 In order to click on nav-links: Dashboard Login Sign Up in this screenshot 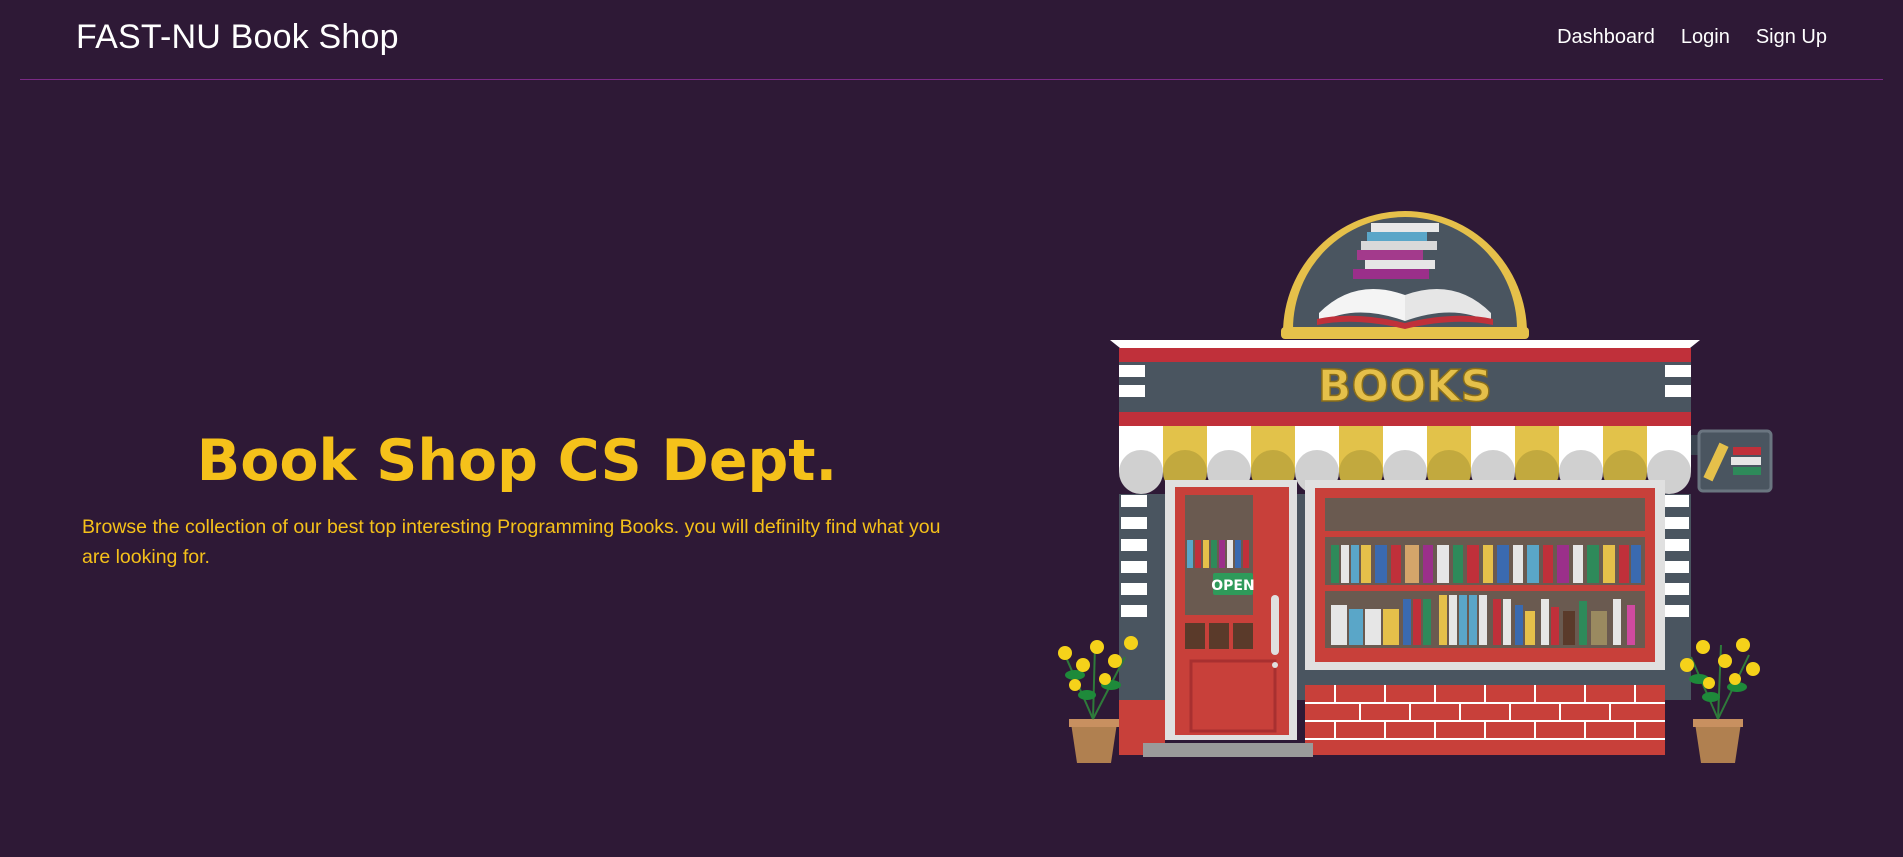, I will do `click(1692, 37)`.